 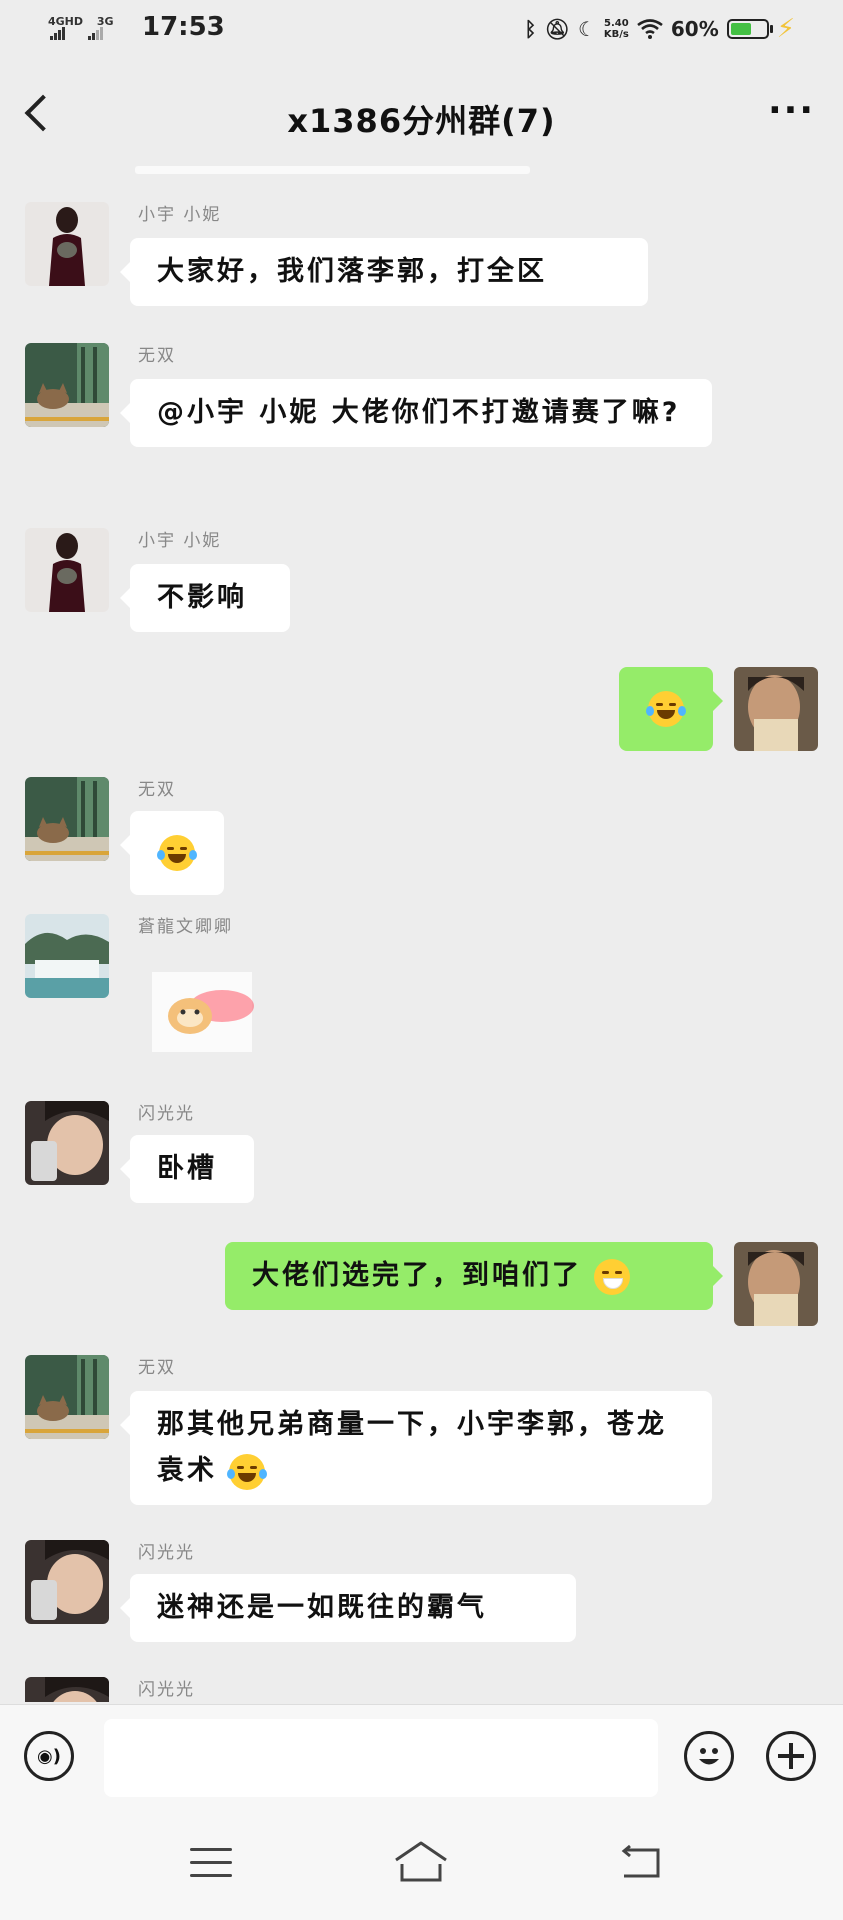 I want to click on mute-icon: 🔕︎, so click(x=557, y=29).